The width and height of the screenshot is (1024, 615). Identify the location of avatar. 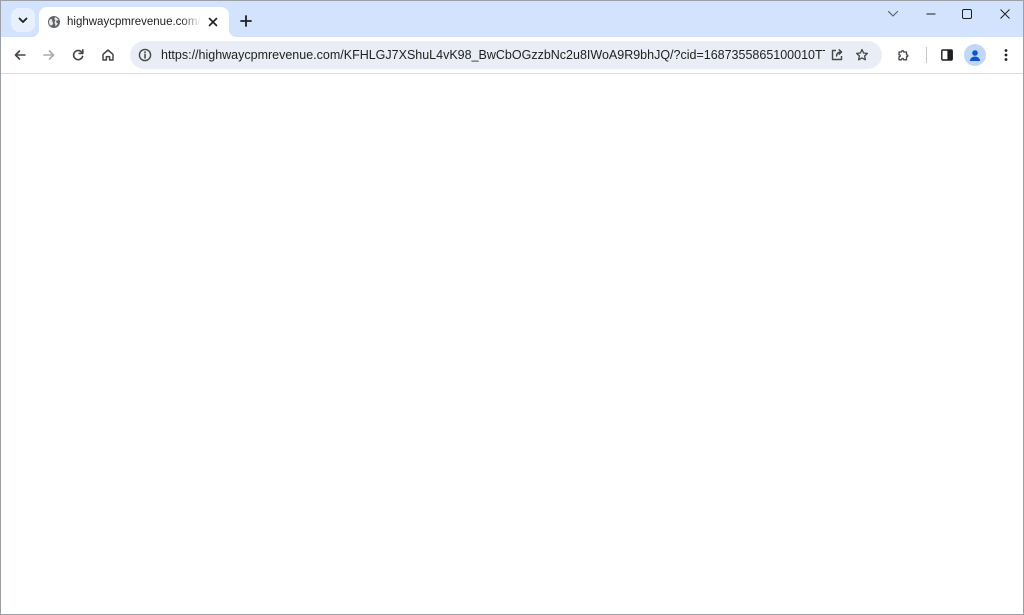
(975, 55).